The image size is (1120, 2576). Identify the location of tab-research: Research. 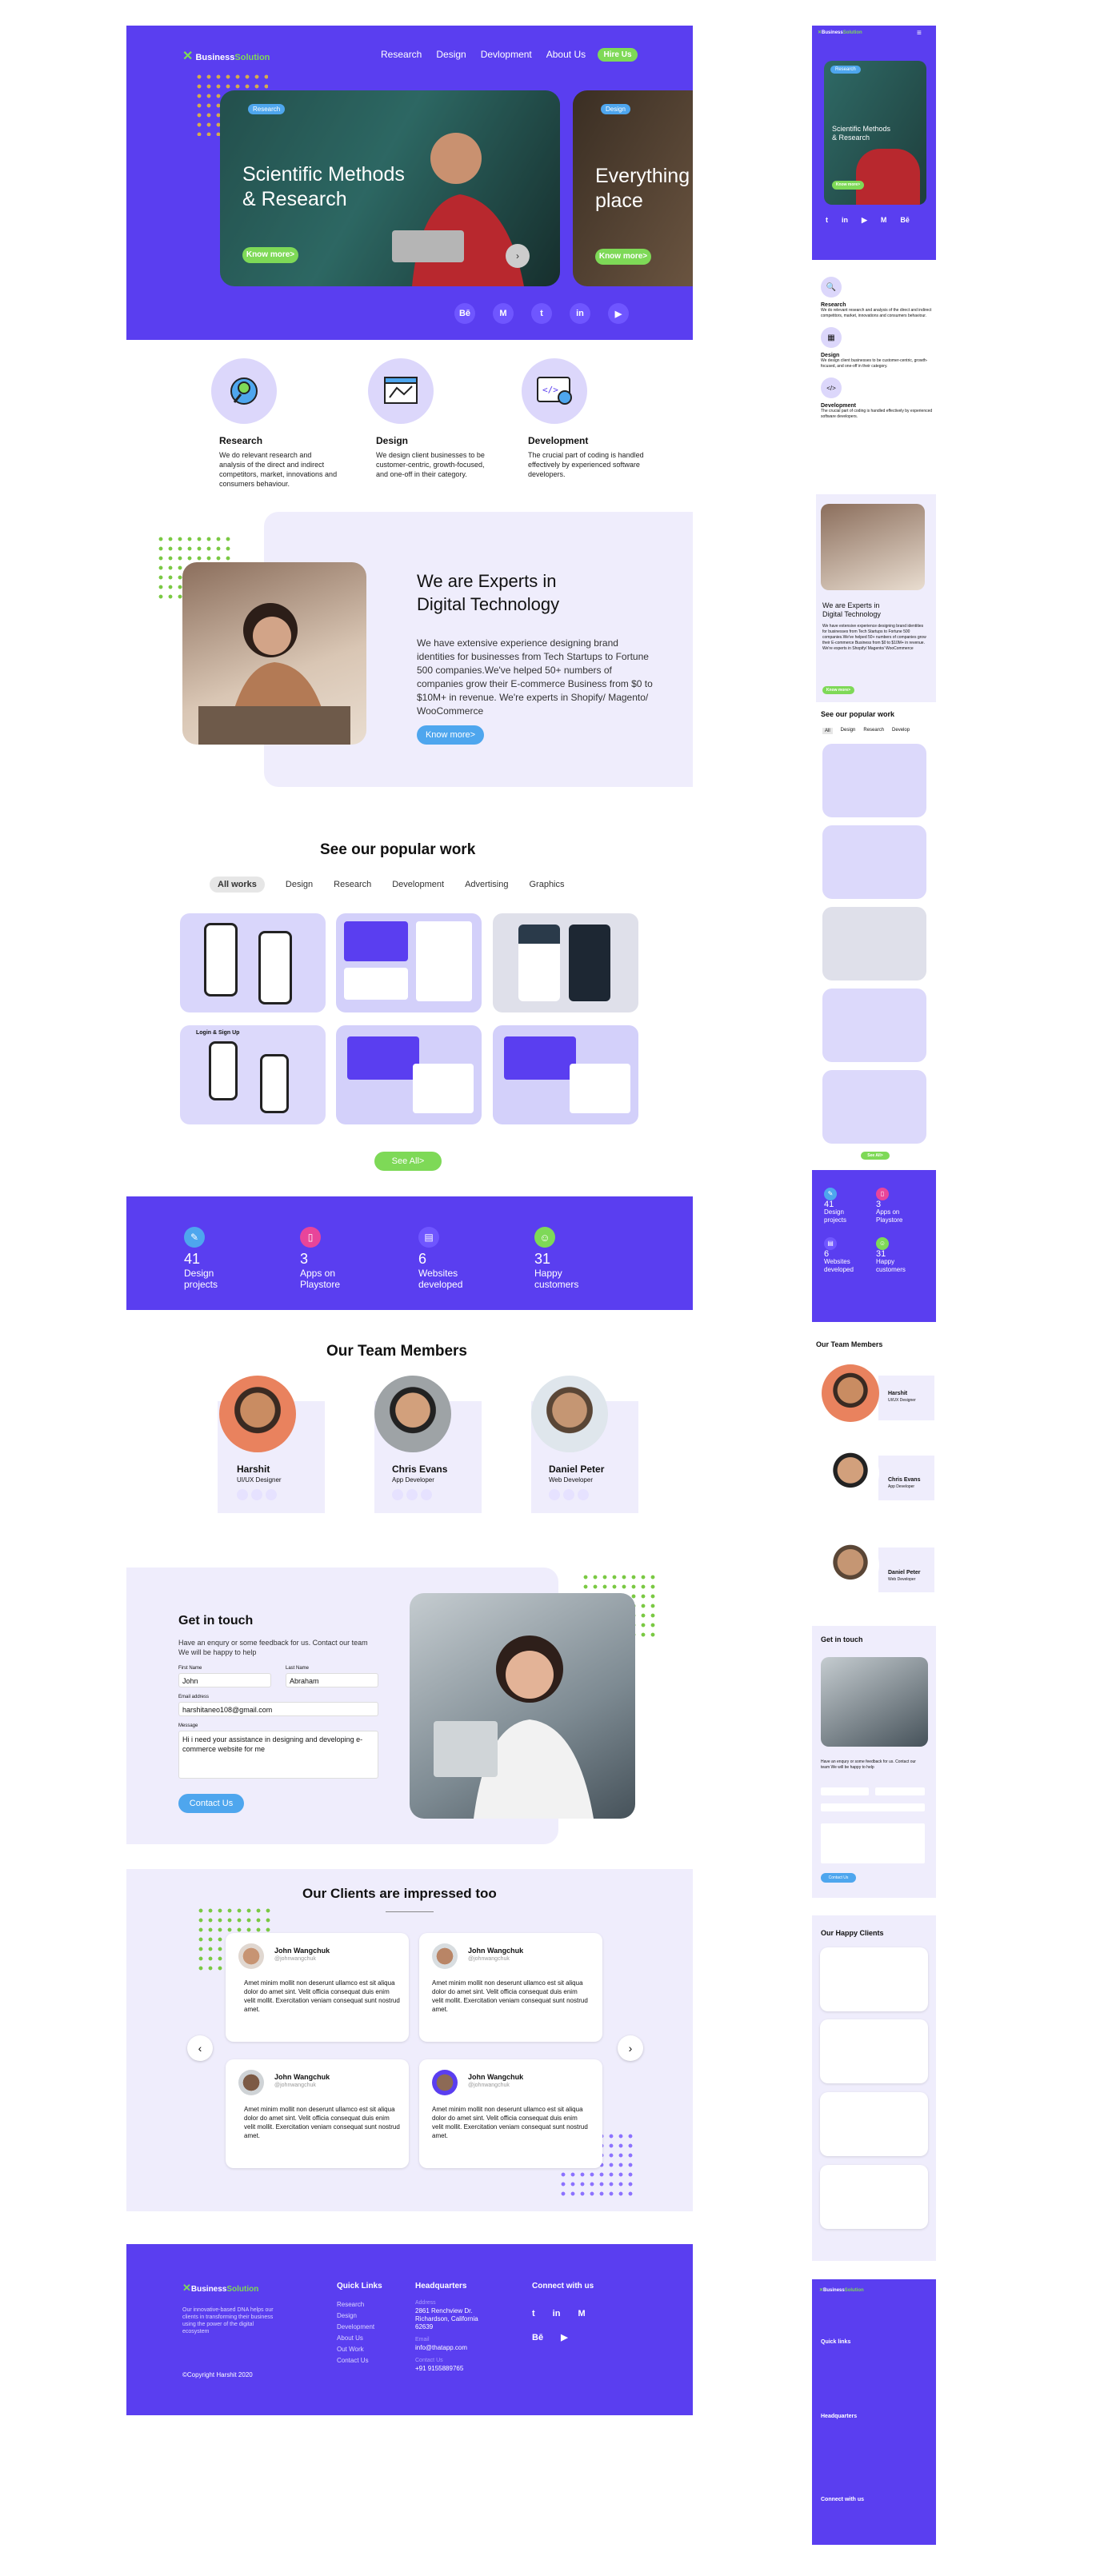
(352, 884).